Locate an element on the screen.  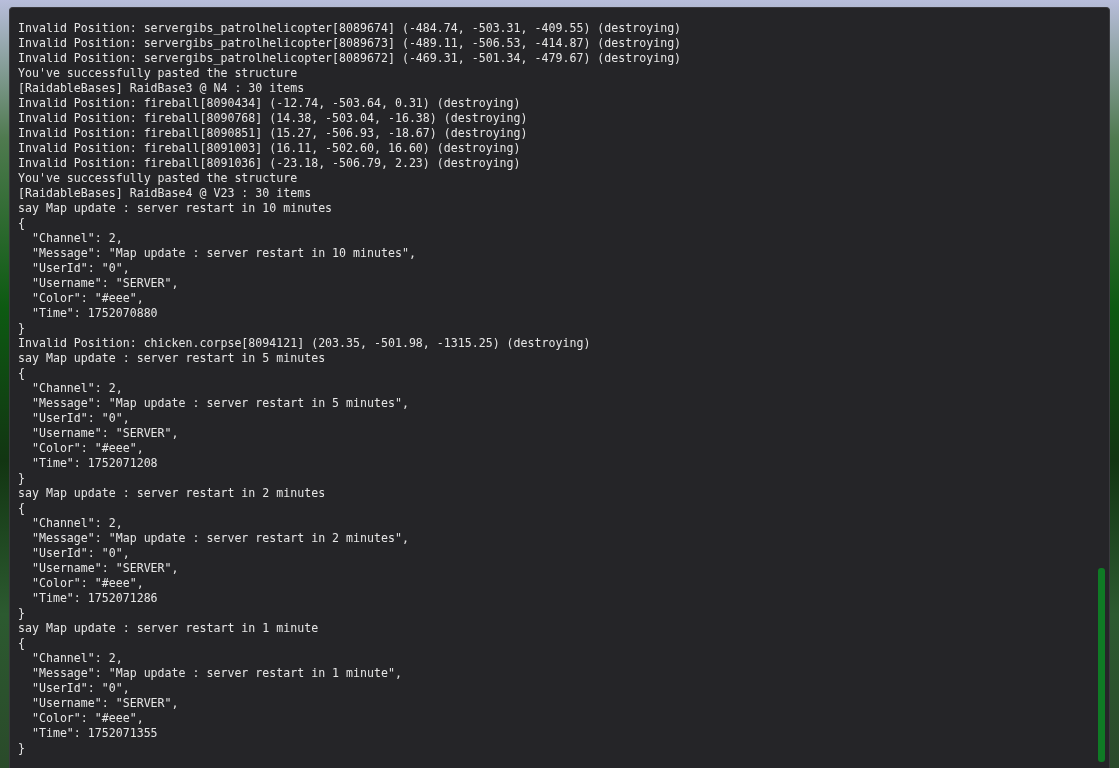
log-line: Invalid Position: servergibs_patrolhelicopter[8089673] (-489.11, -506.53, -414.87) (destroying) is located at coordinates (350, 43).